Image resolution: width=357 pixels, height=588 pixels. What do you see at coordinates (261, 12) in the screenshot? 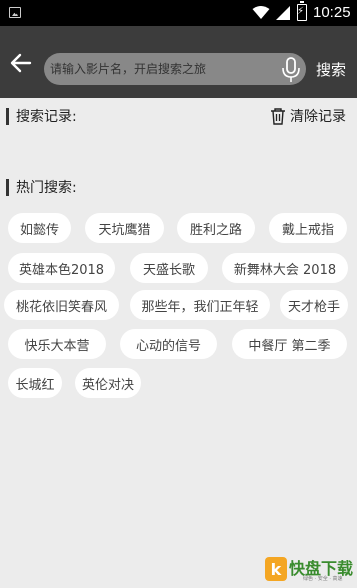
I see `wifi-icon` at bounding box center [261, 12].